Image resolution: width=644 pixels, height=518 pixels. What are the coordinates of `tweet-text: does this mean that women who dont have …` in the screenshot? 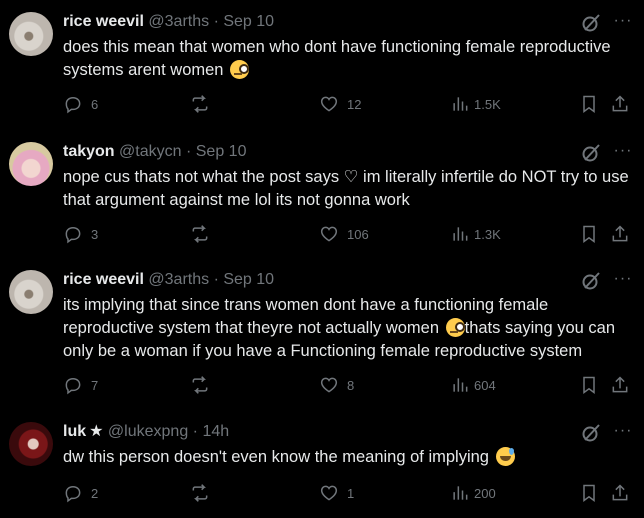 It's located at (337, 58).